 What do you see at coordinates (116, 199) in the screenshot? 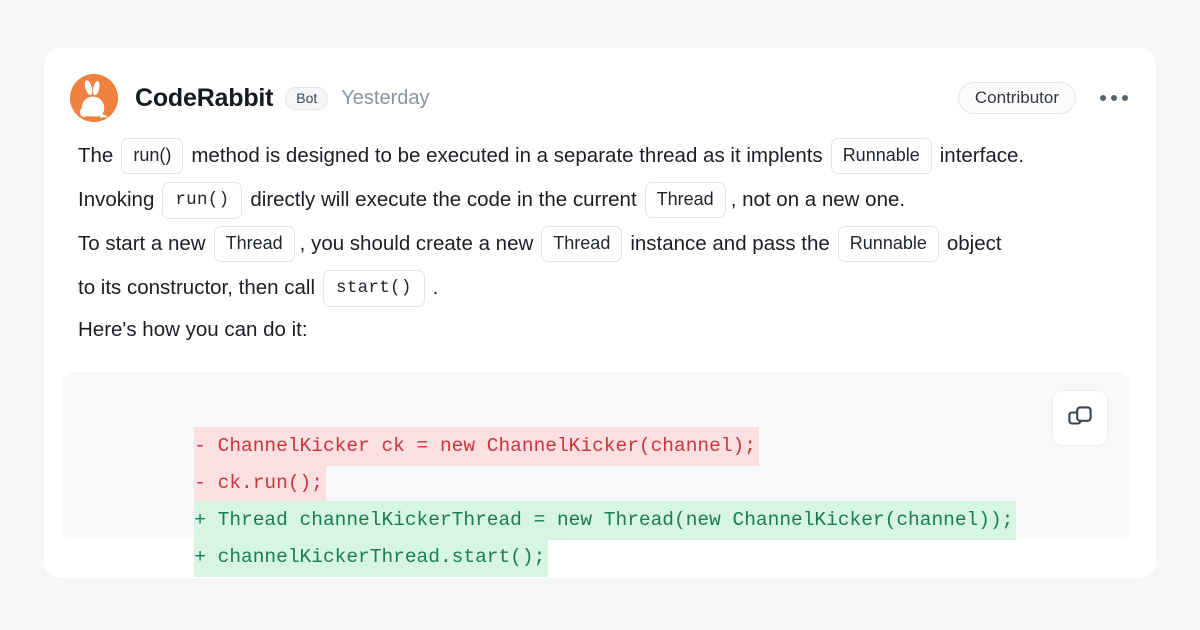
I see `text-segment: Invoking` at bounding box center [116, 199].